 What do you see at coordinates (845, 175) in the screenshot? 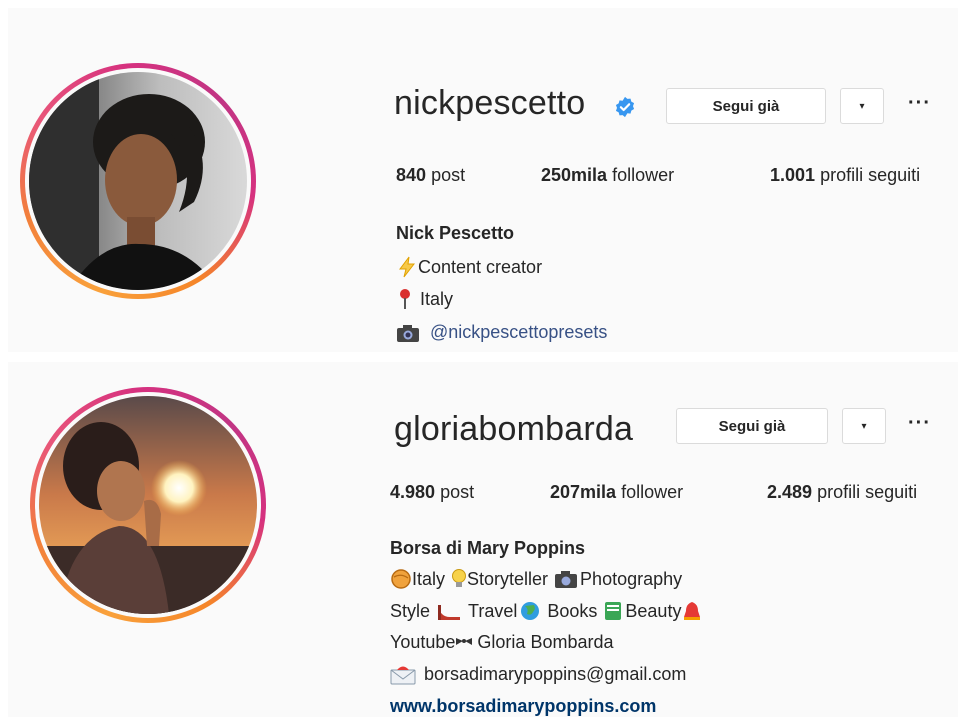
I see `following-count: 1.001 profili seguiti` at bounding box center [845, 175].